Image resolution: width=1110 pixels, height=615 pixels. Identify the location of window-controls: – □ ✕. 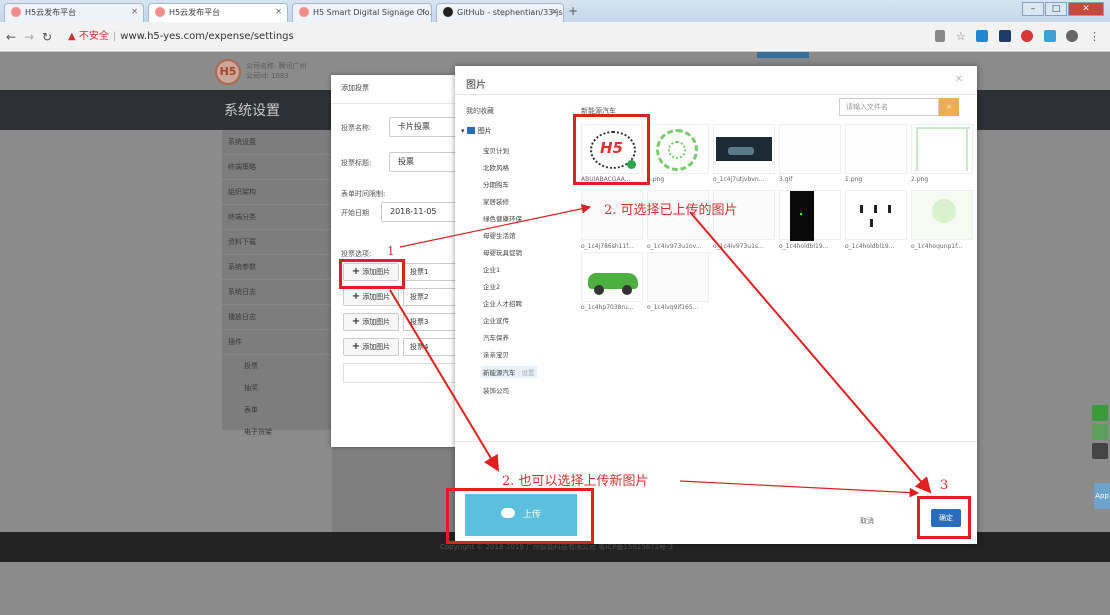
(1062, 9).